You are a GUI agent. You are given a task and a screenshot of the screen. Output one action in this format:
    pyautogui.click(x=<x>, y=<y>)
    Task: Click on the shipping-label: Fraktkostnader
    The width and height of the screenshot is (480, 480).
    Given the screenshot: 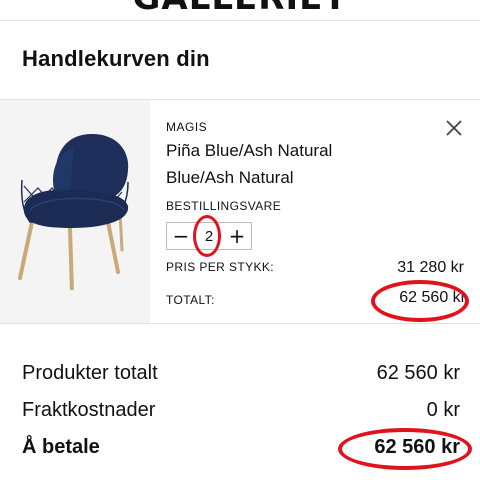 What is the action you would take?
    pyautogui.click(x=89, y=410)
    